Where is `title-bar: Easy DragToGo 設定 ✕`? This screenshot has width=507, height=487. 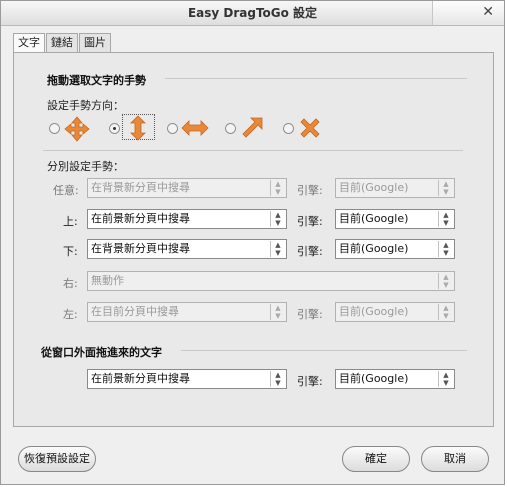 title-bar: Easy DragToGo 設定 ✕ is located at coordinates (252, 13).